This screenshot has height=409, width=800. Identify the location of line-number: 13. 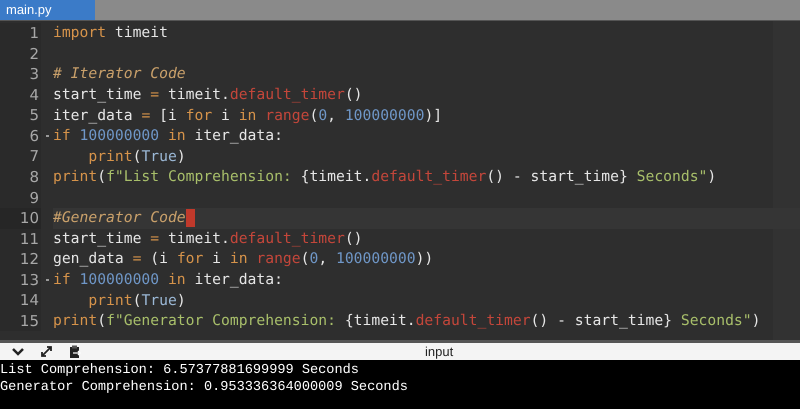
(30, 280).